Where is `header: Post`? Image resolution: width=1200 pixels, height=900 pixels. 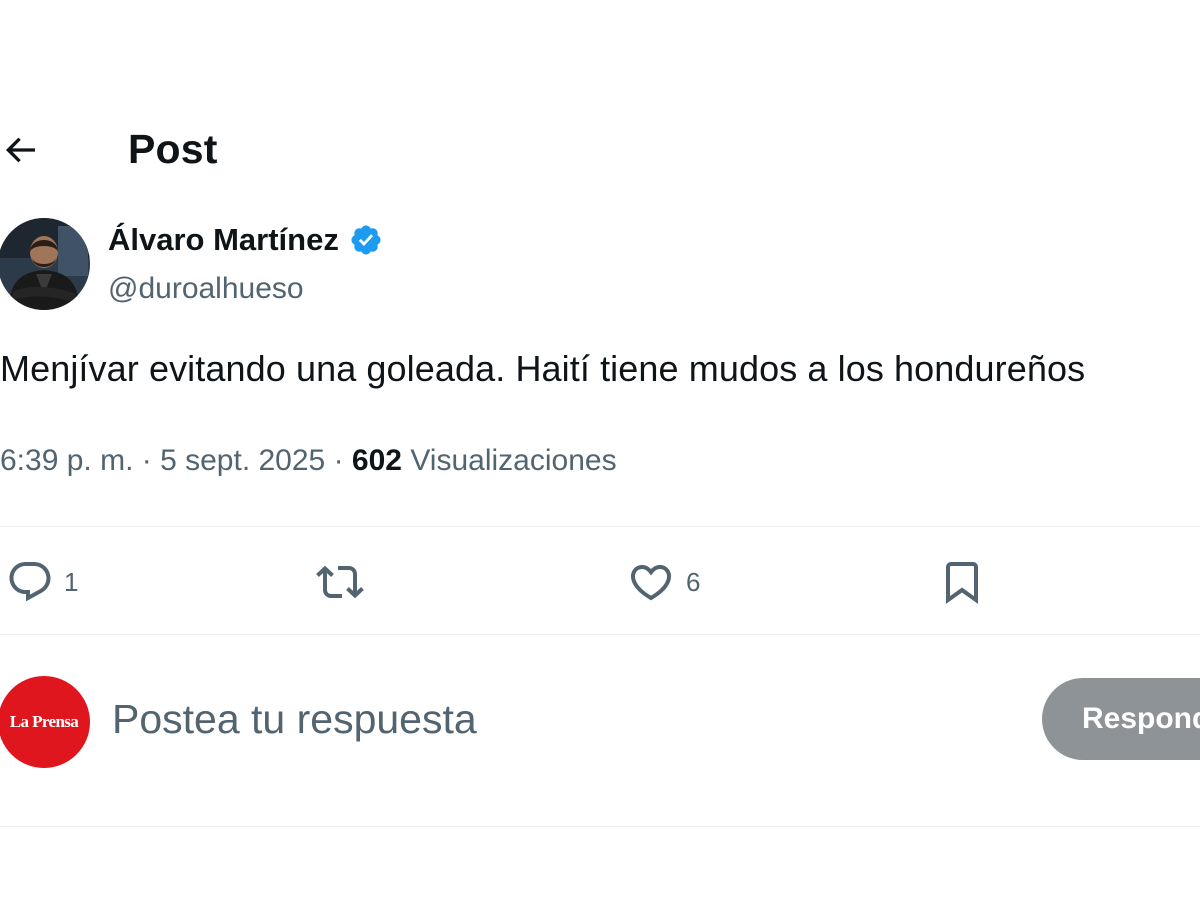 header: Post is located at coordinates (600, 151).